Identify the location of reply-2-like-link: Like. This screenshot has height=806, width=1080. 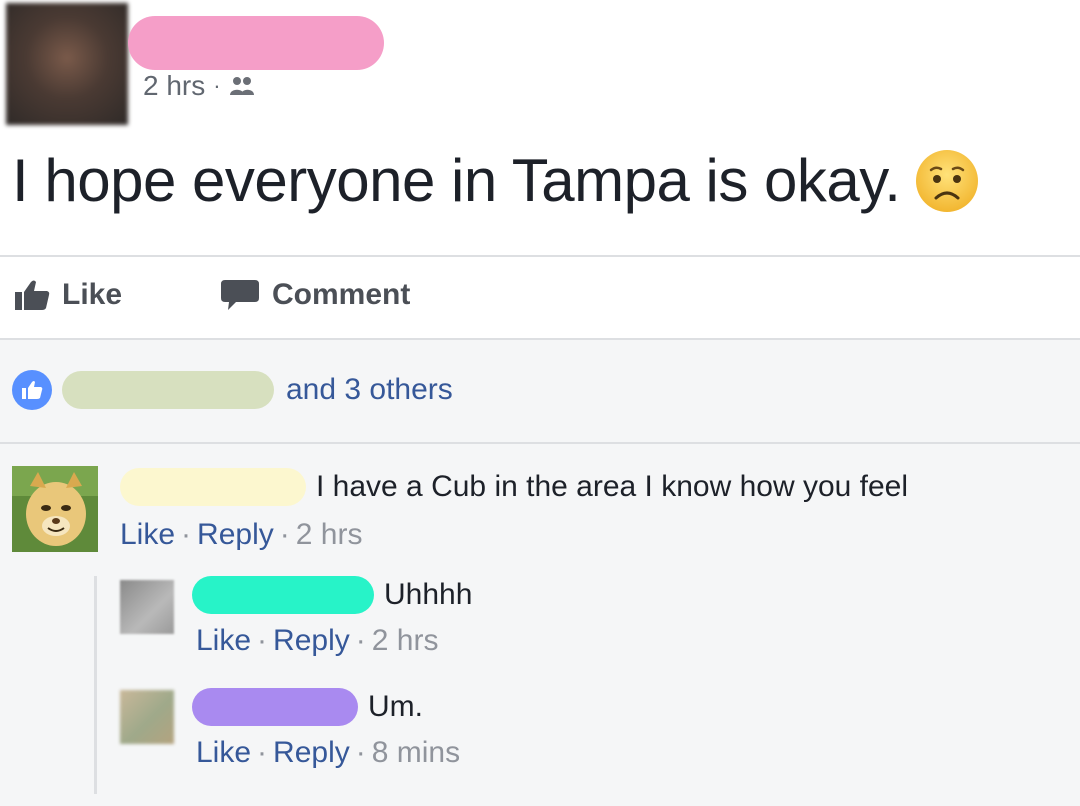
(223, 752).